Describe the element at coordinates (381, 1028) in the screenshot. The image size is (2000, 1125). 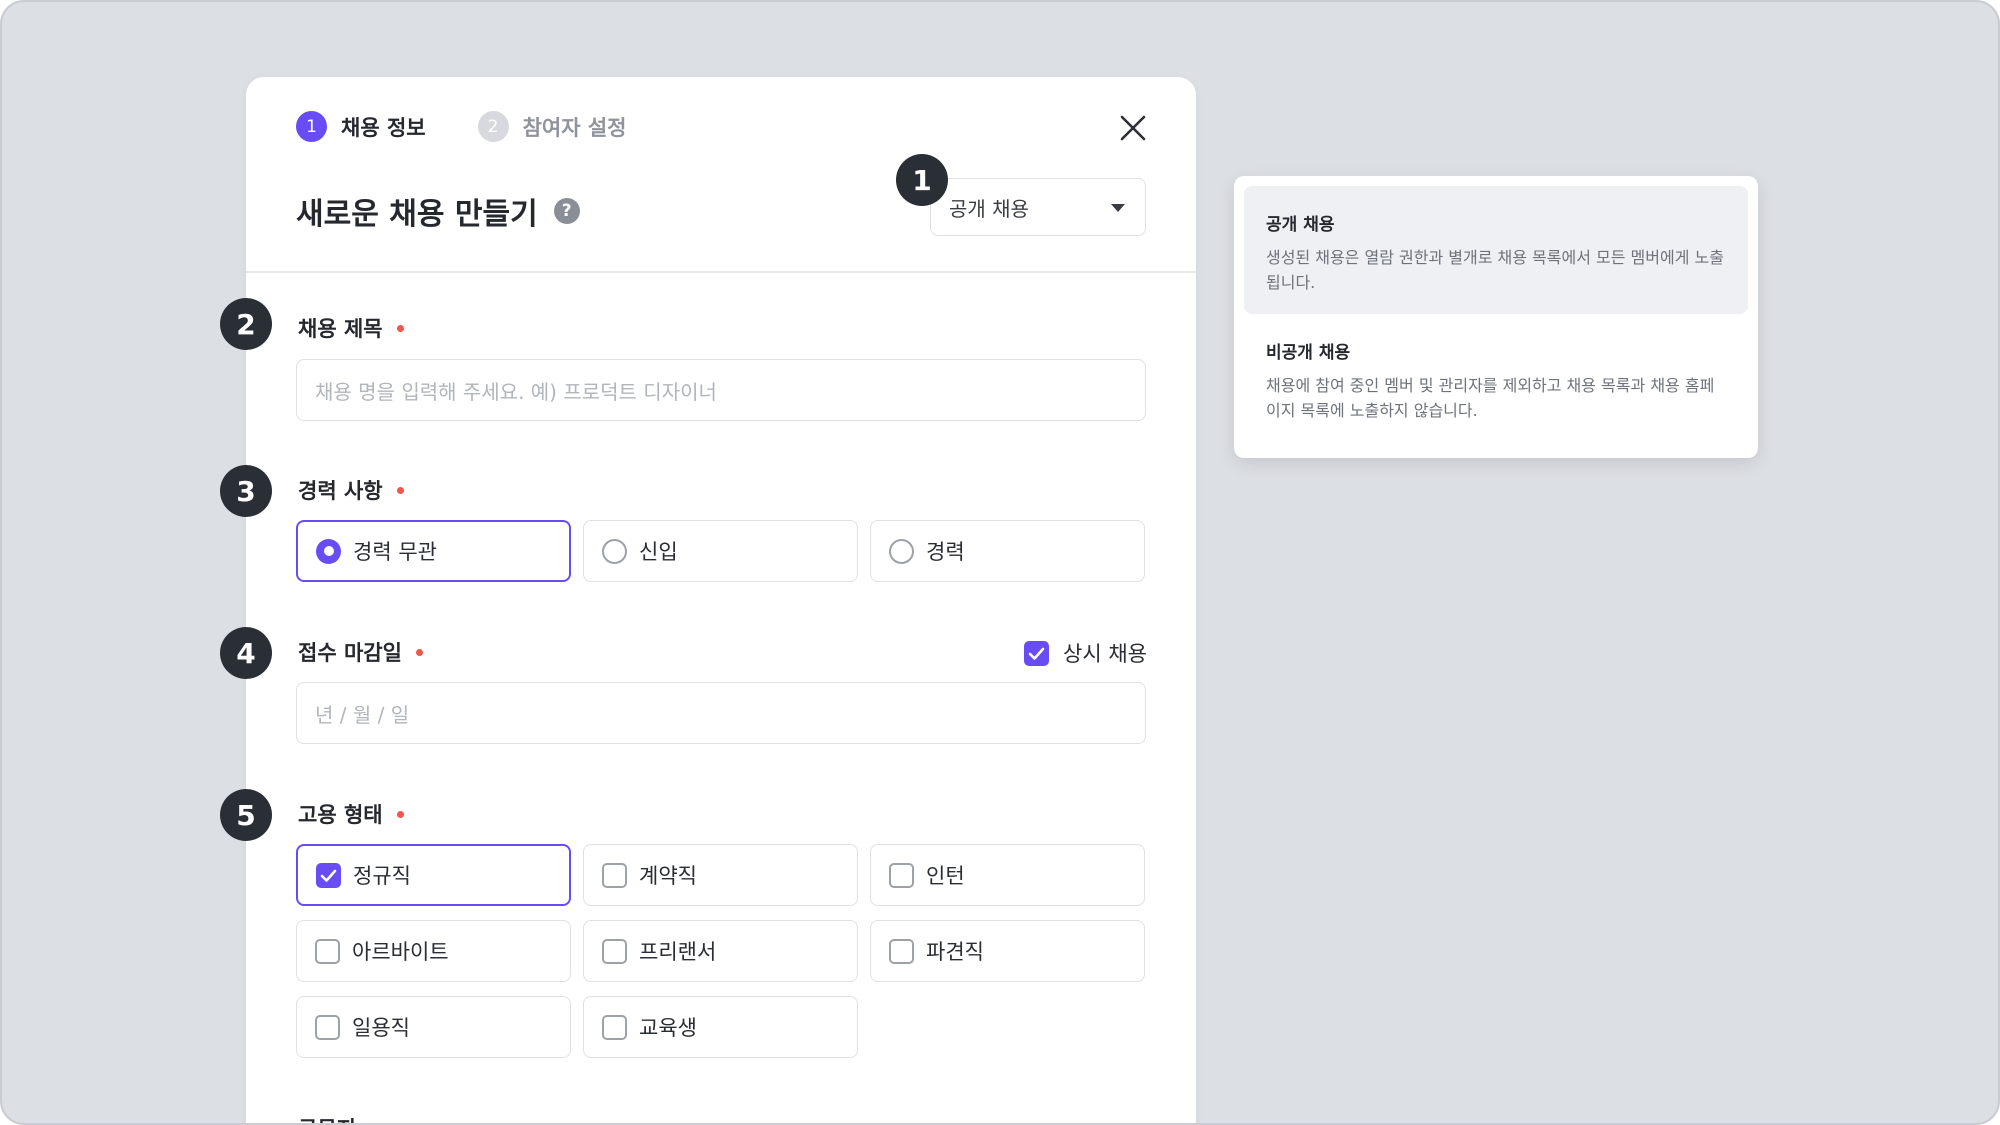
I see `option-label: 일용직` at that location.